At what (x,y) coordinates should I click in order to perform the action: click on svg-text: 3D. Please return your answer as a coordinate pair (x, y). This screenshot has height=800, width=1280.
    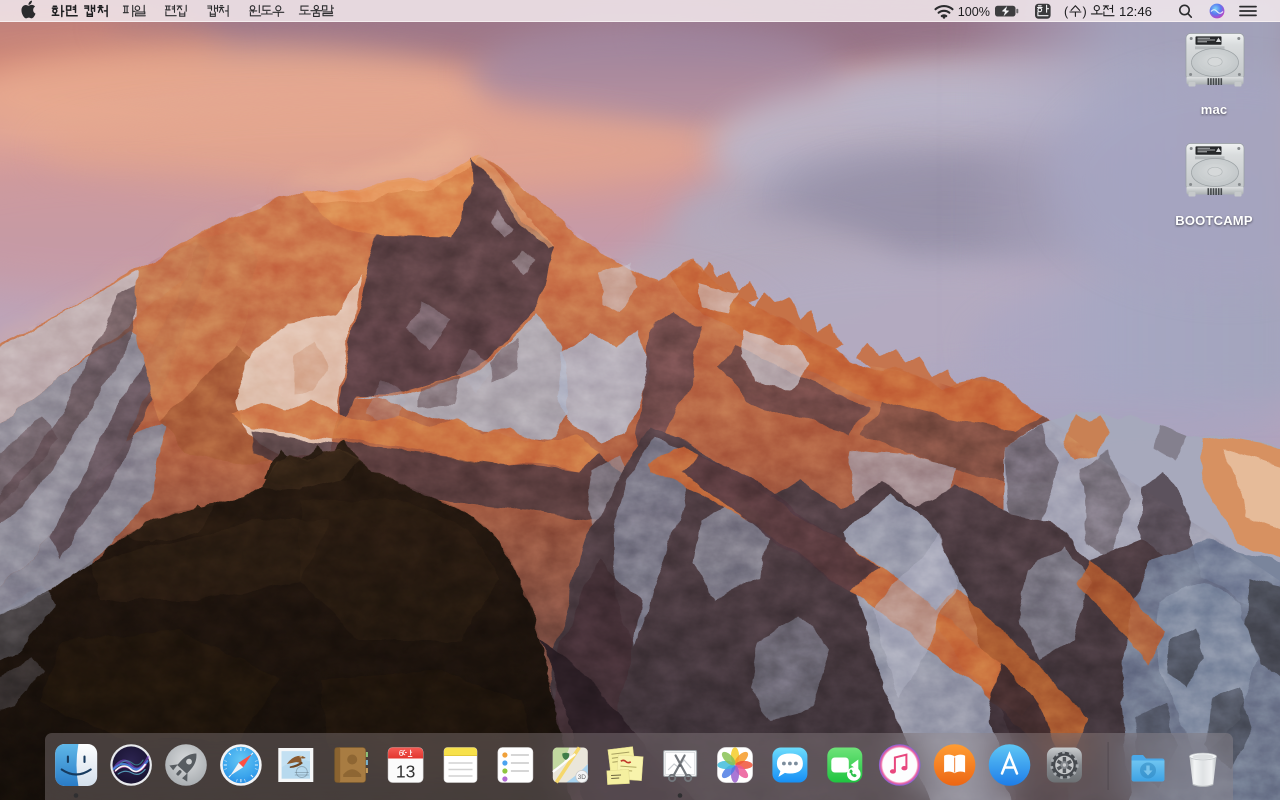
    Looking at the image, I should click on (582, 777).